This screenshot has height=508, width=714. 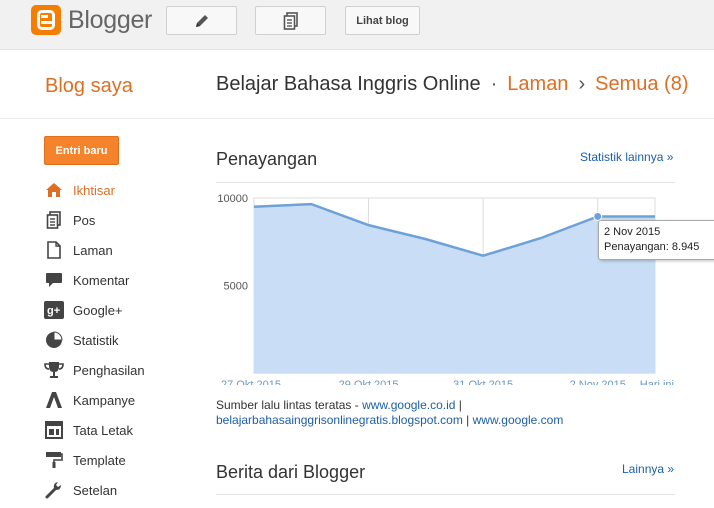 I want to click on tooltip-value: Penayangan: 8.945, so click(x=652, y=247).